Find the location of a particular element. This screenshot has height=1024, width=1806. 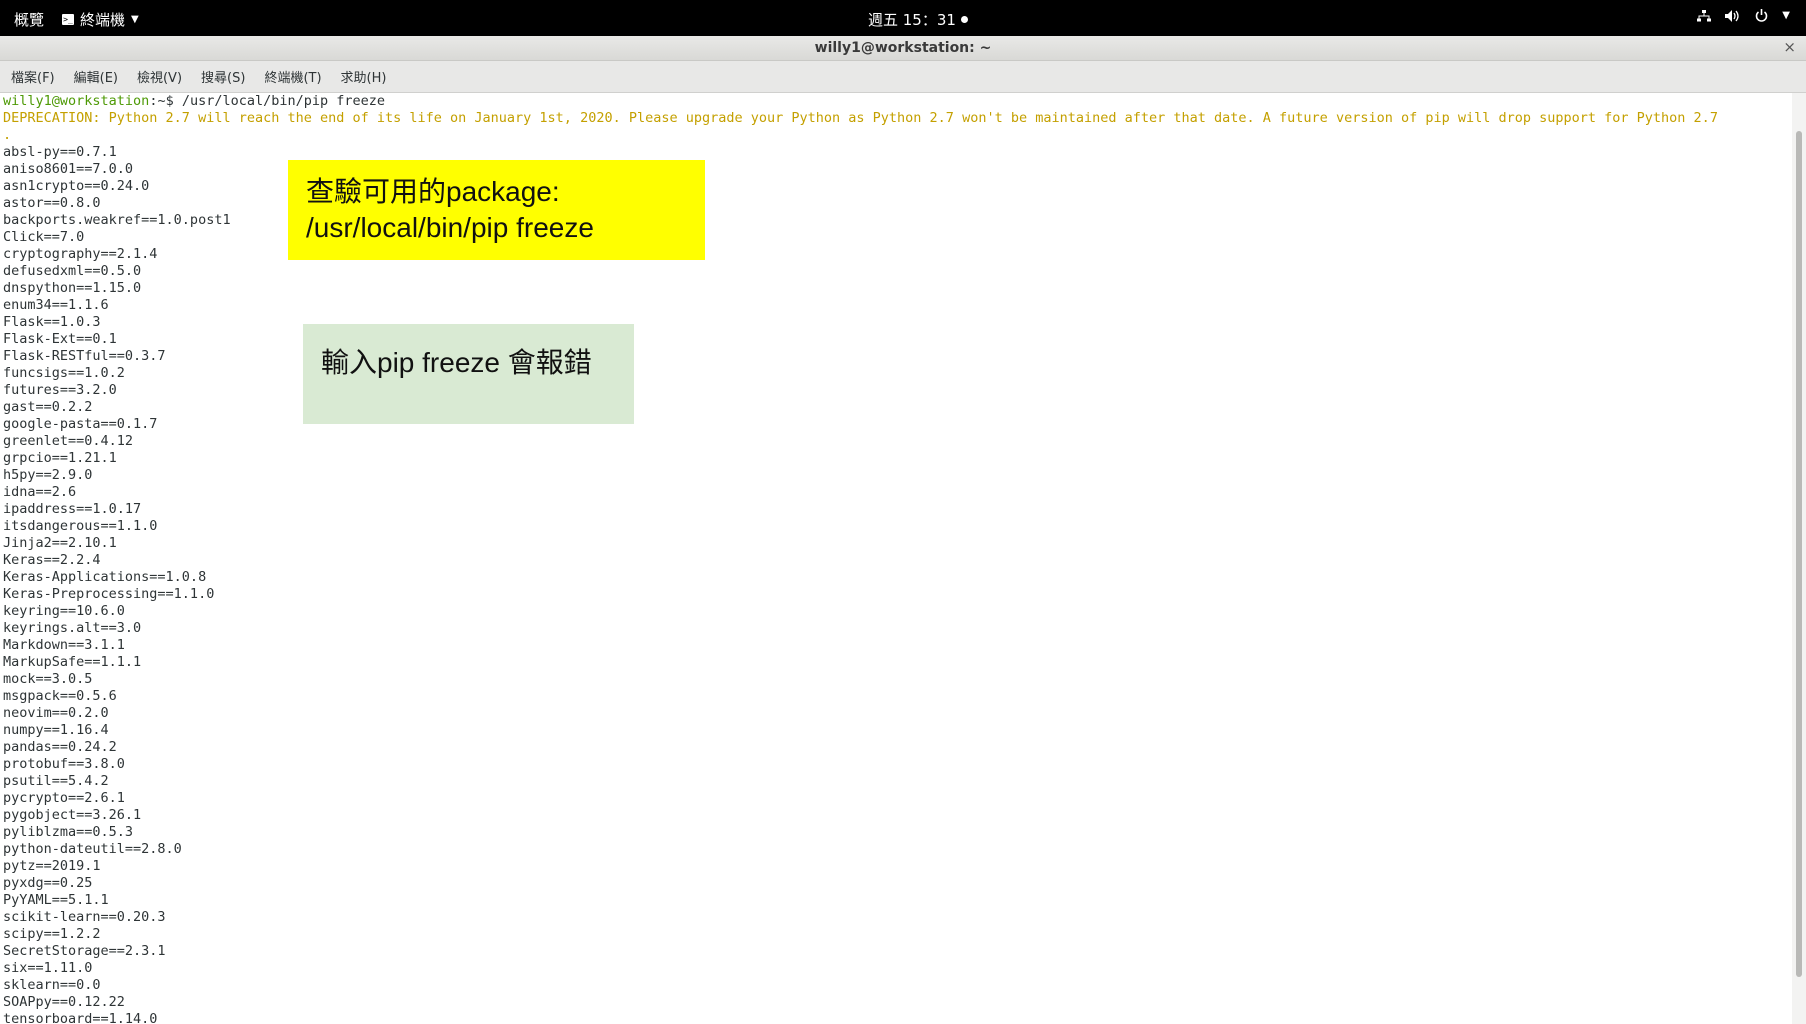

package-line: Flask-RESTful==0.3.7 is located at coordinates (84, 356).